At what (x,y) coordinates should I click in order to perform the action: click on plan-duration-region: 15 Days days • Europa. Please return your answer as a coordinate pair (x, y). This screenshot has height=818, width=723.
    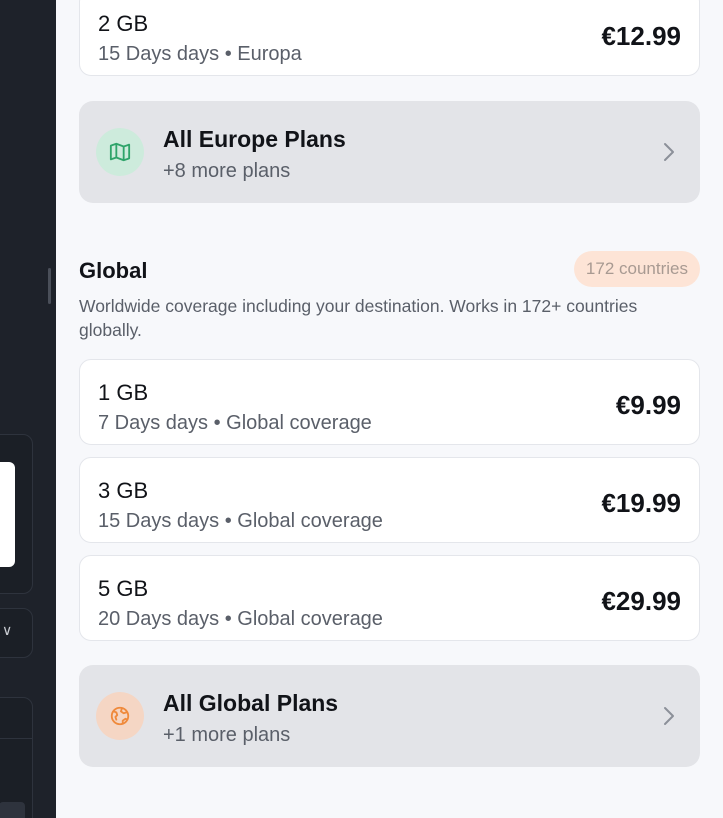
    Looking at the image, I should click on (200, 54).